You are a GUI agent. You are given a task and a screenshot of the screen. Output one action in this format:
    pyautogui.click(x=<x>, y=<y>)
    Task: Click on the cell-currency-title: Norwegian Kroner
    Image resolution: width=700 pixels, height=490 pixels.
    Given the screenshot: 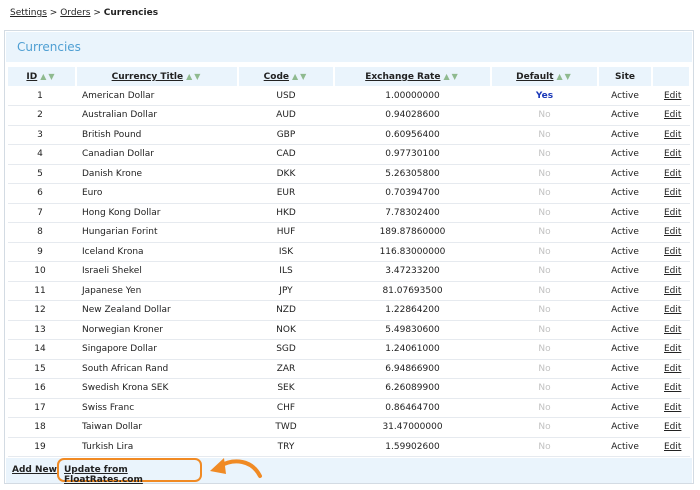 What is the action you would take?
    pyautogui.click(x=157, y=330)
    